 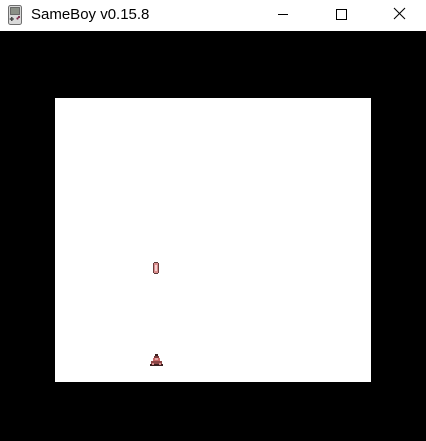 I want to click on maximize-button, so click(x=341, y=15).